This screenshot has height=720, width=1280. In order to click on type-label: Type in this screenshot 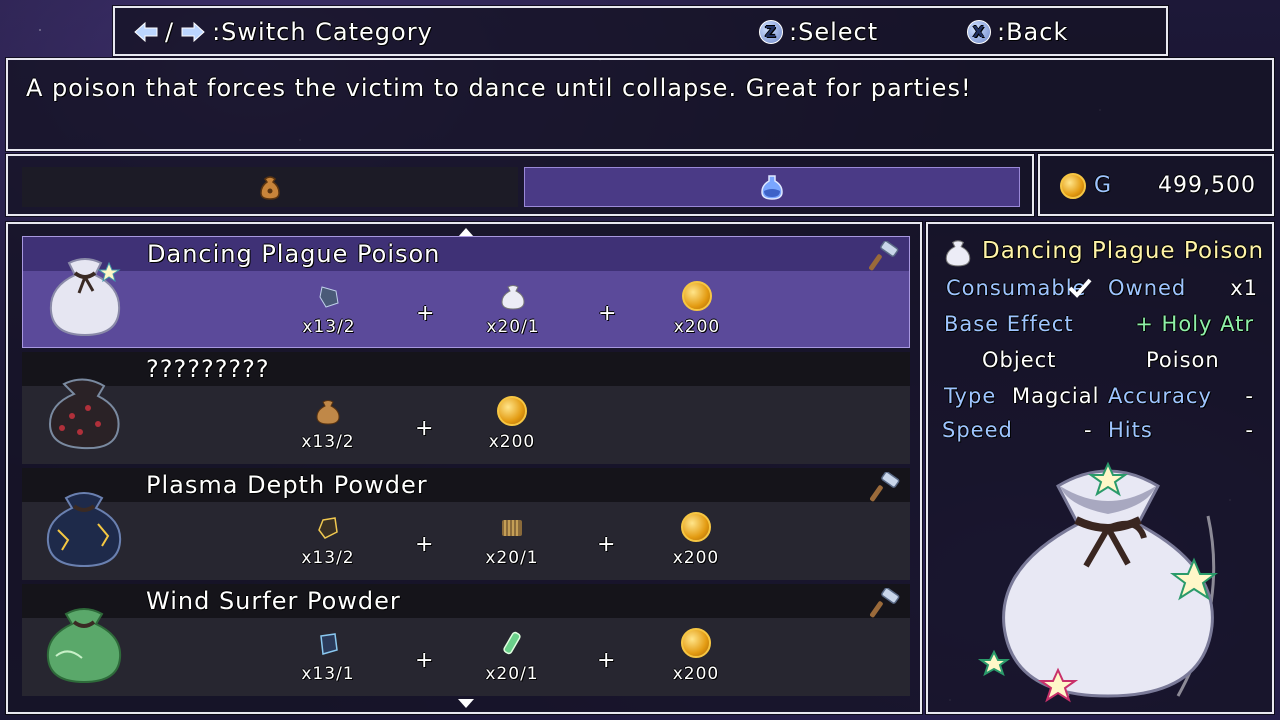, I will do `click(970, 396)`.